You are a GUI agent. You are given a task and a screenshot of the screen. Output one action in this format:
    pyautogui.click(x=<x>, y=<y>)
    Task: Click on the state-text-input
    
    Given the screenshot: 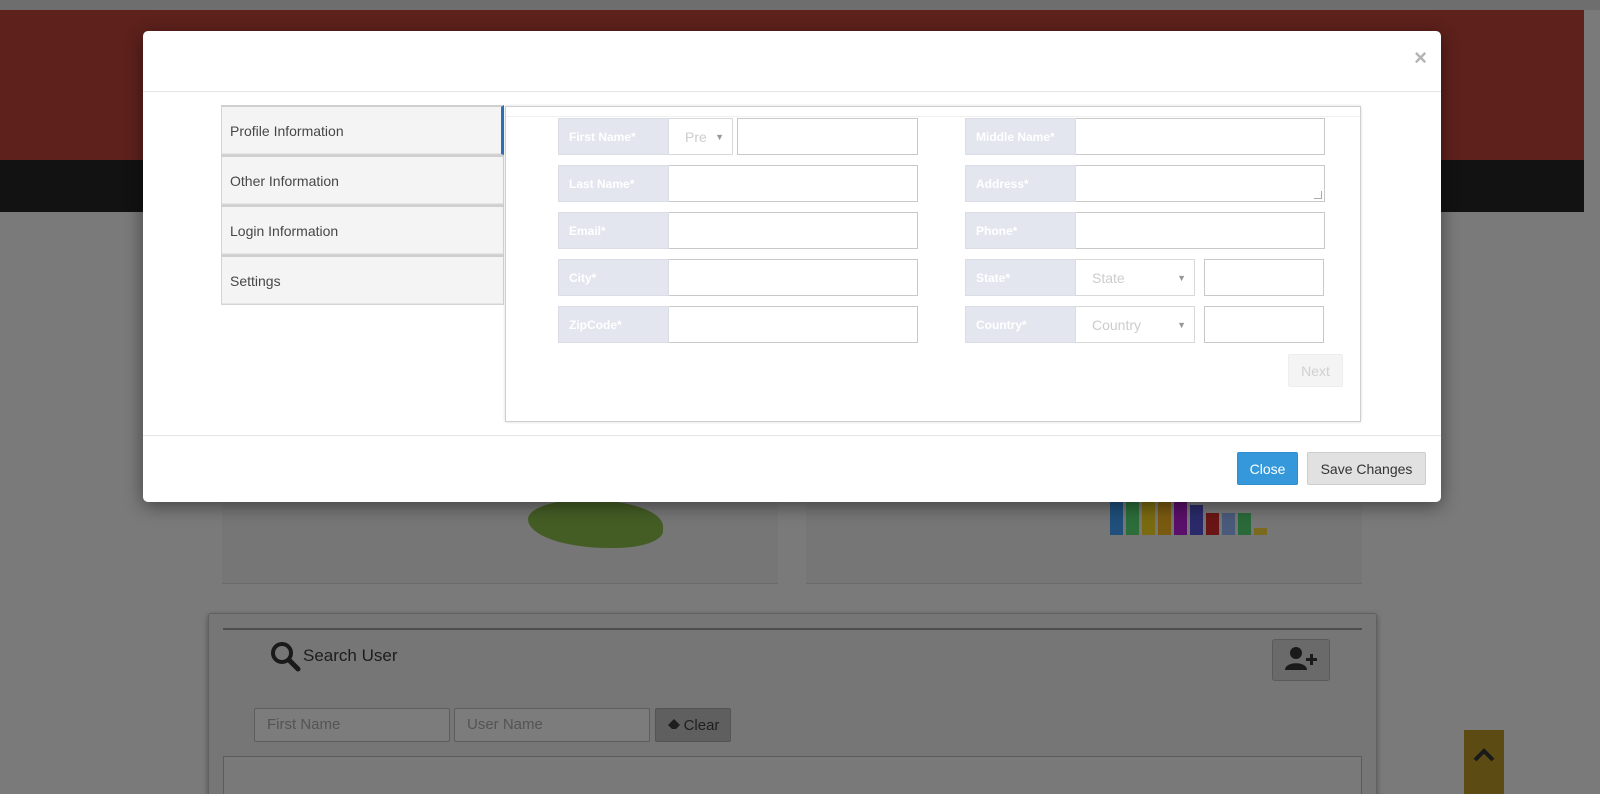 What is the action you would take?
    pyautogui.click(x=1264, y=277)
    